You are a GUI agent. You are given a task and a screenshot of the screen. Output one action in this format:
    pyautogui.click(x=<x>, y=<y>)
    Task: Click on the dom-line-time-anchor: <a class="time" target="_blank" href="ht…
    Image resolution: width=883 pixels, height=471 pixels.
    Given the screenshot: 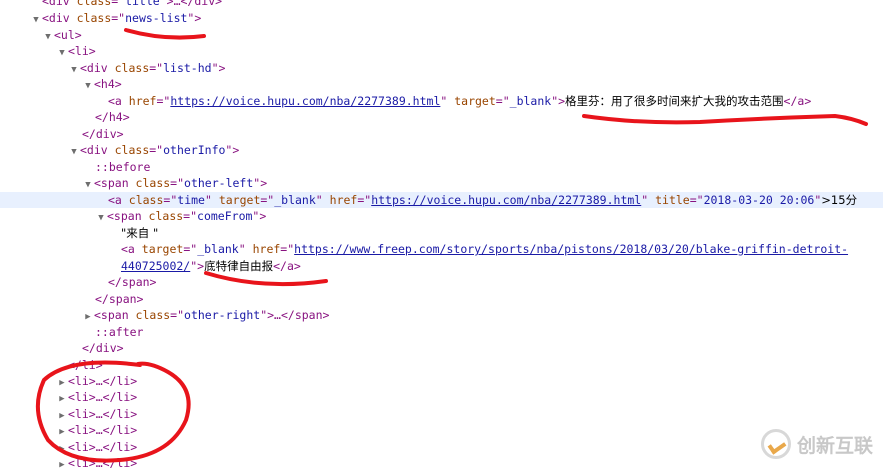 What is the action you would take?
    pyautogui.click(x=441, y=200)
    